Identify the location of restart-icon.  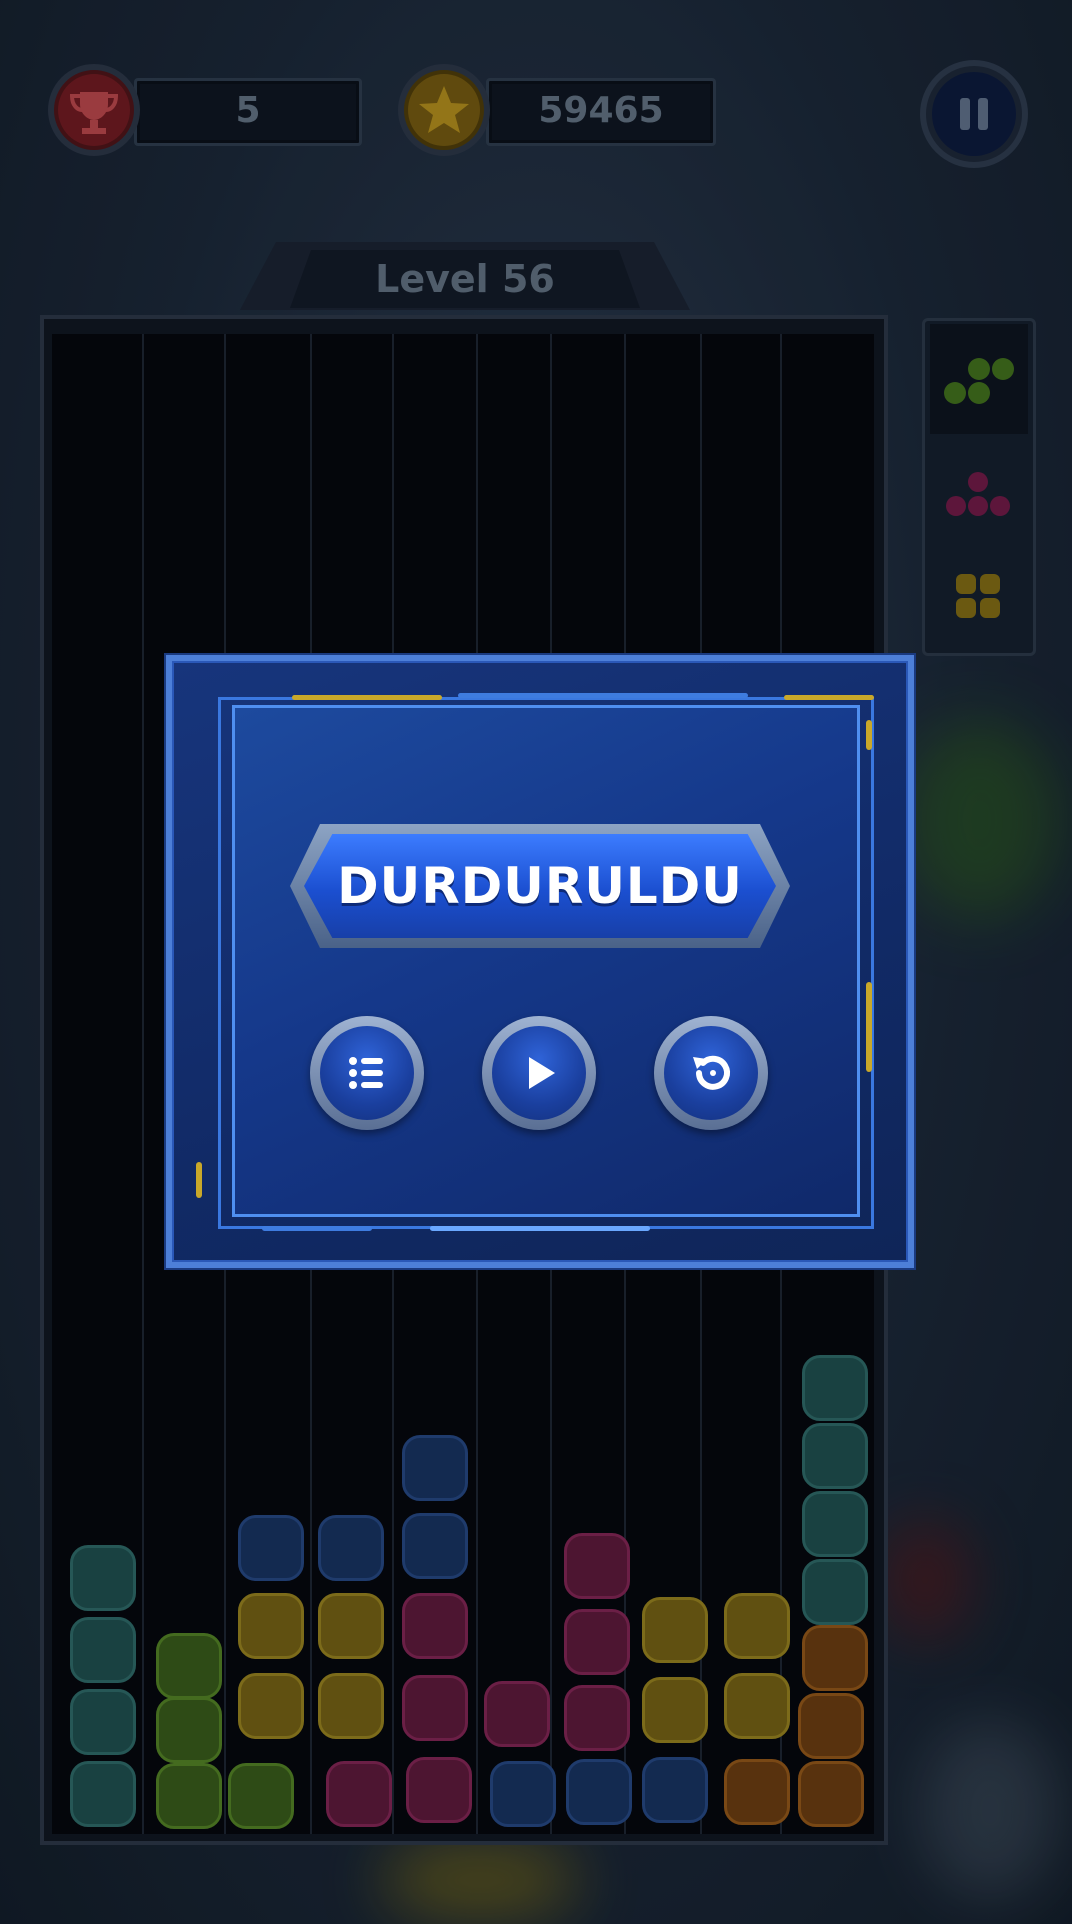
(711, 1072).